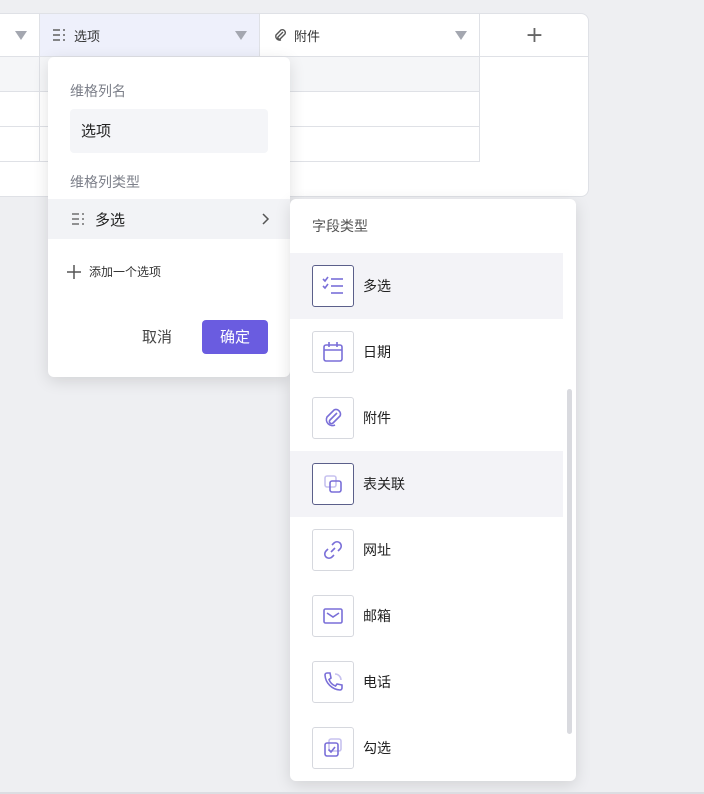 This screenshot has height=794, width=704. Describe the element at coordinates (157, 337) in the screenshot. I see `cancel-button: 取消` at that location.